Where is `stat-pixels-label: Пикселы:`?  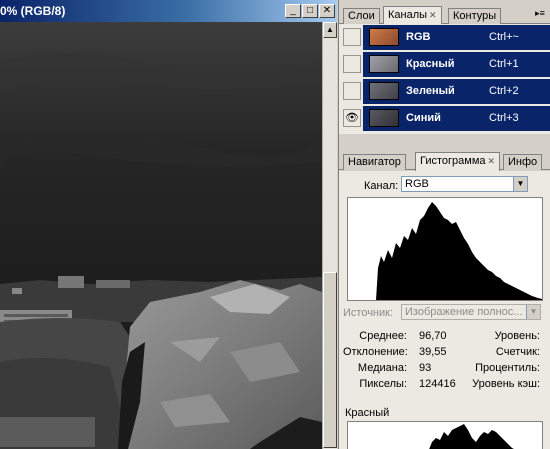 stat-pixels-label: Пикселы: is located at coordinates (383, 384).